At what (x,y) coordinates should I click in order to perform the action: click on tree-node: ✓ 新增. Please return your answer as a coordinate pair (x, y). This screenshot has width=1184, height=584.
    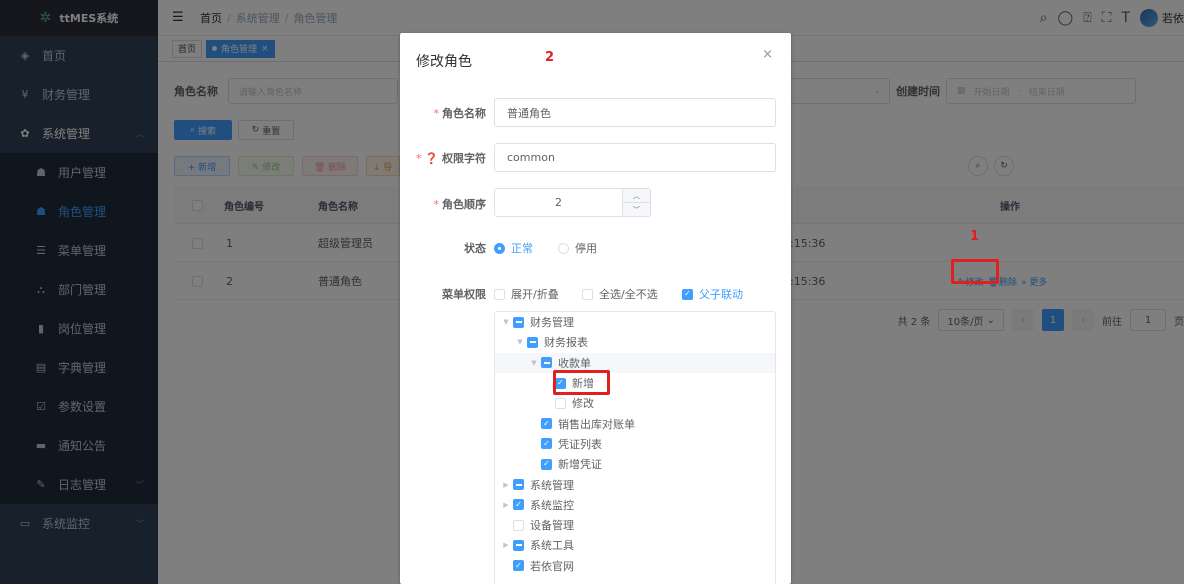
    Looking at the image, I should click on (635, 383).